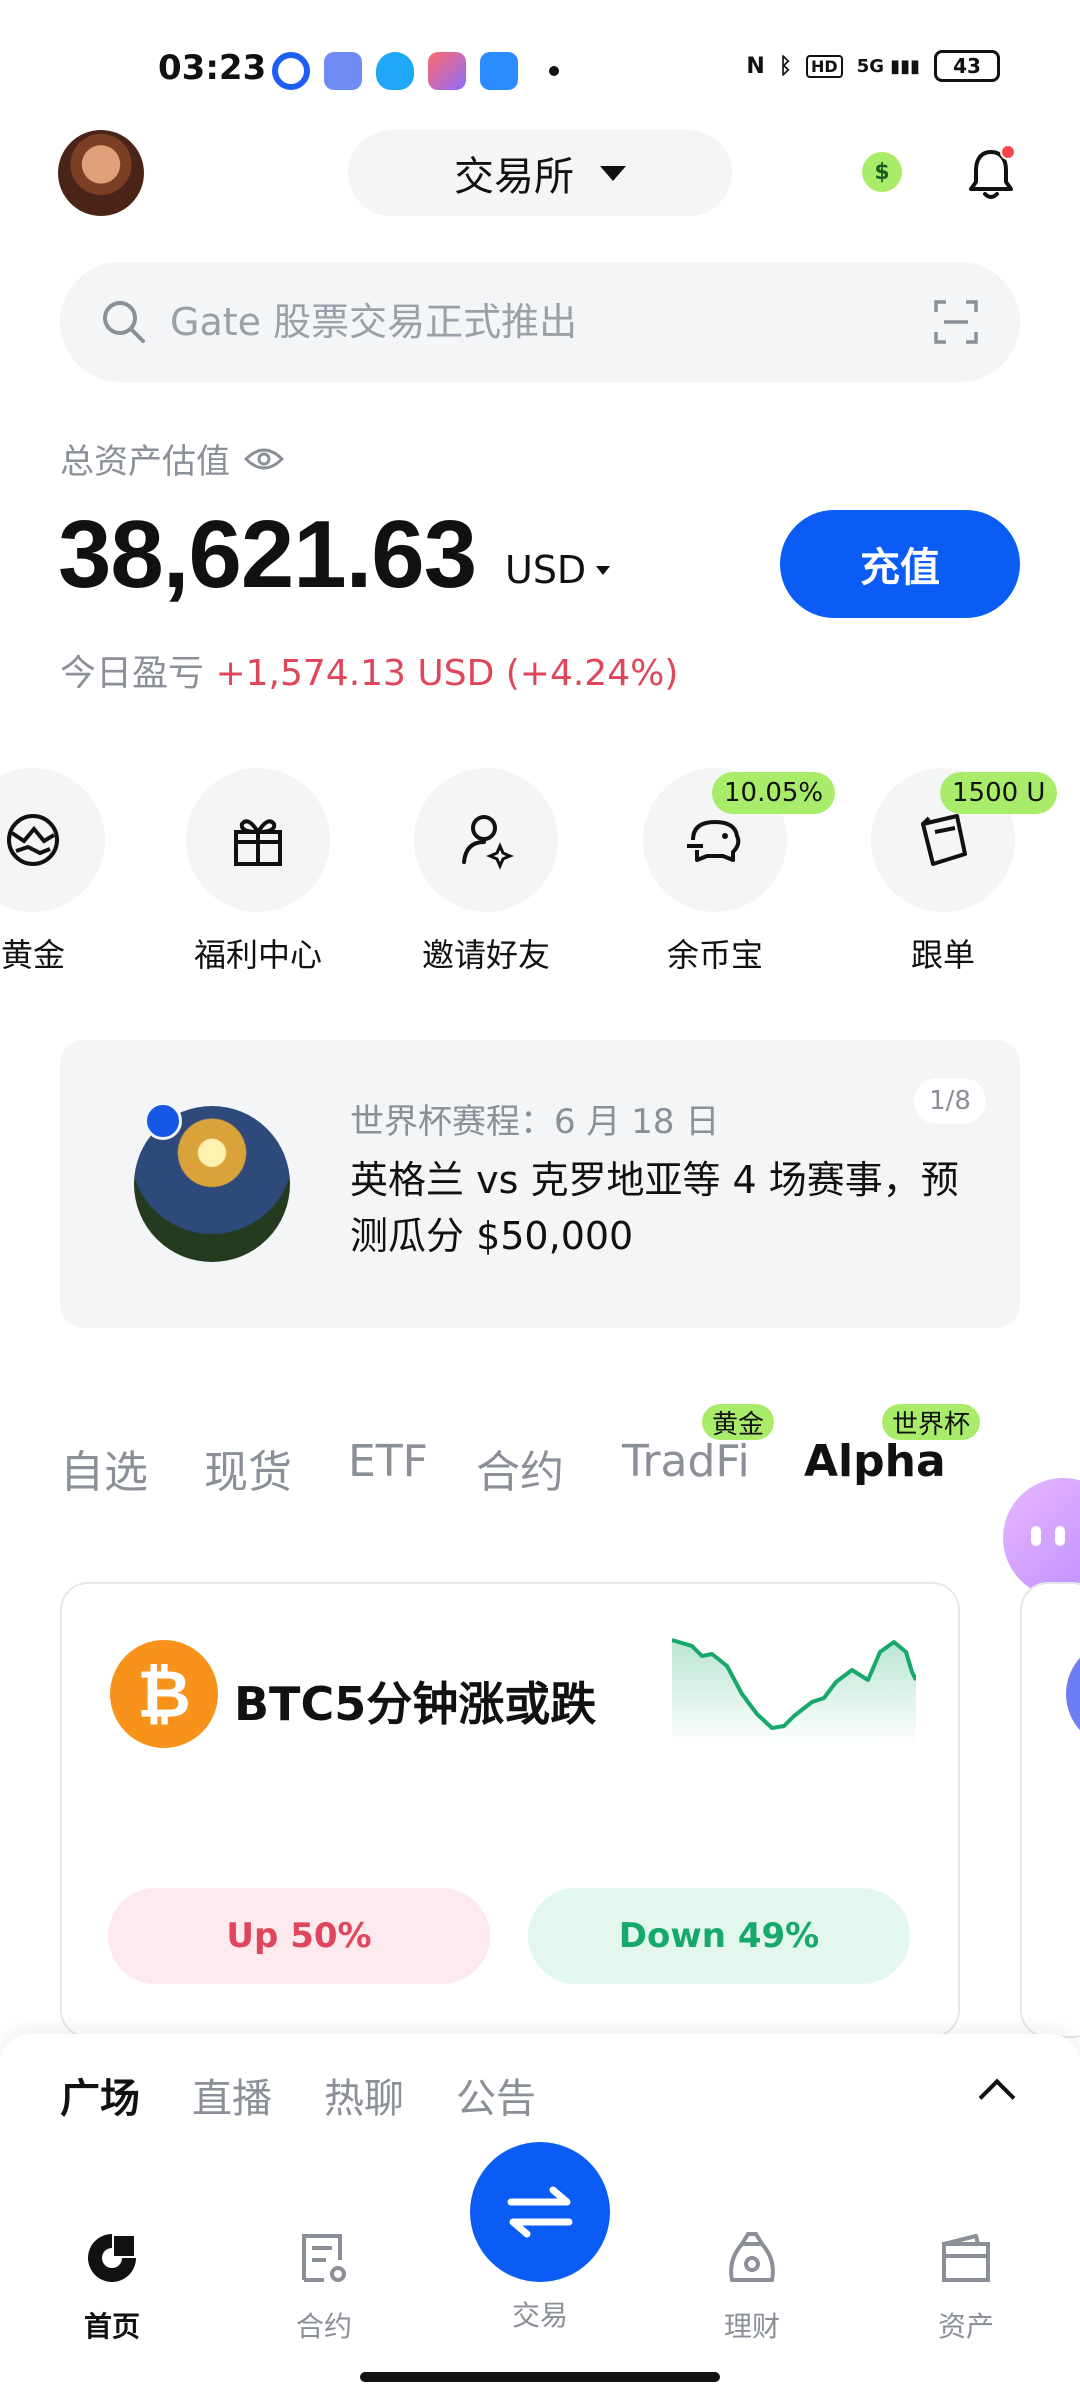  Describe the element at coordinates (714, 841) in the screenshot. I see `piggy-bank-icon` at that location.